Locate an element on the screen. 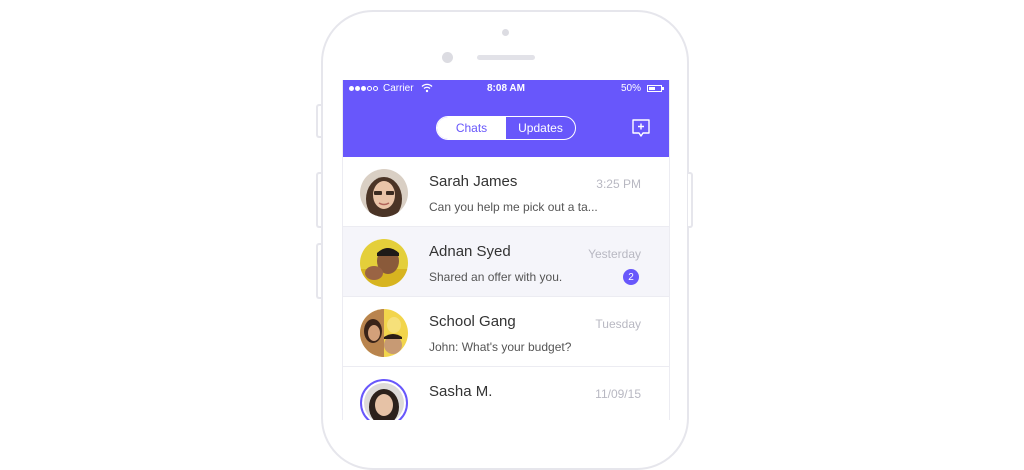 This screenshot has width=1024, height=470. mute-switch is located at coordinates (318, 121).